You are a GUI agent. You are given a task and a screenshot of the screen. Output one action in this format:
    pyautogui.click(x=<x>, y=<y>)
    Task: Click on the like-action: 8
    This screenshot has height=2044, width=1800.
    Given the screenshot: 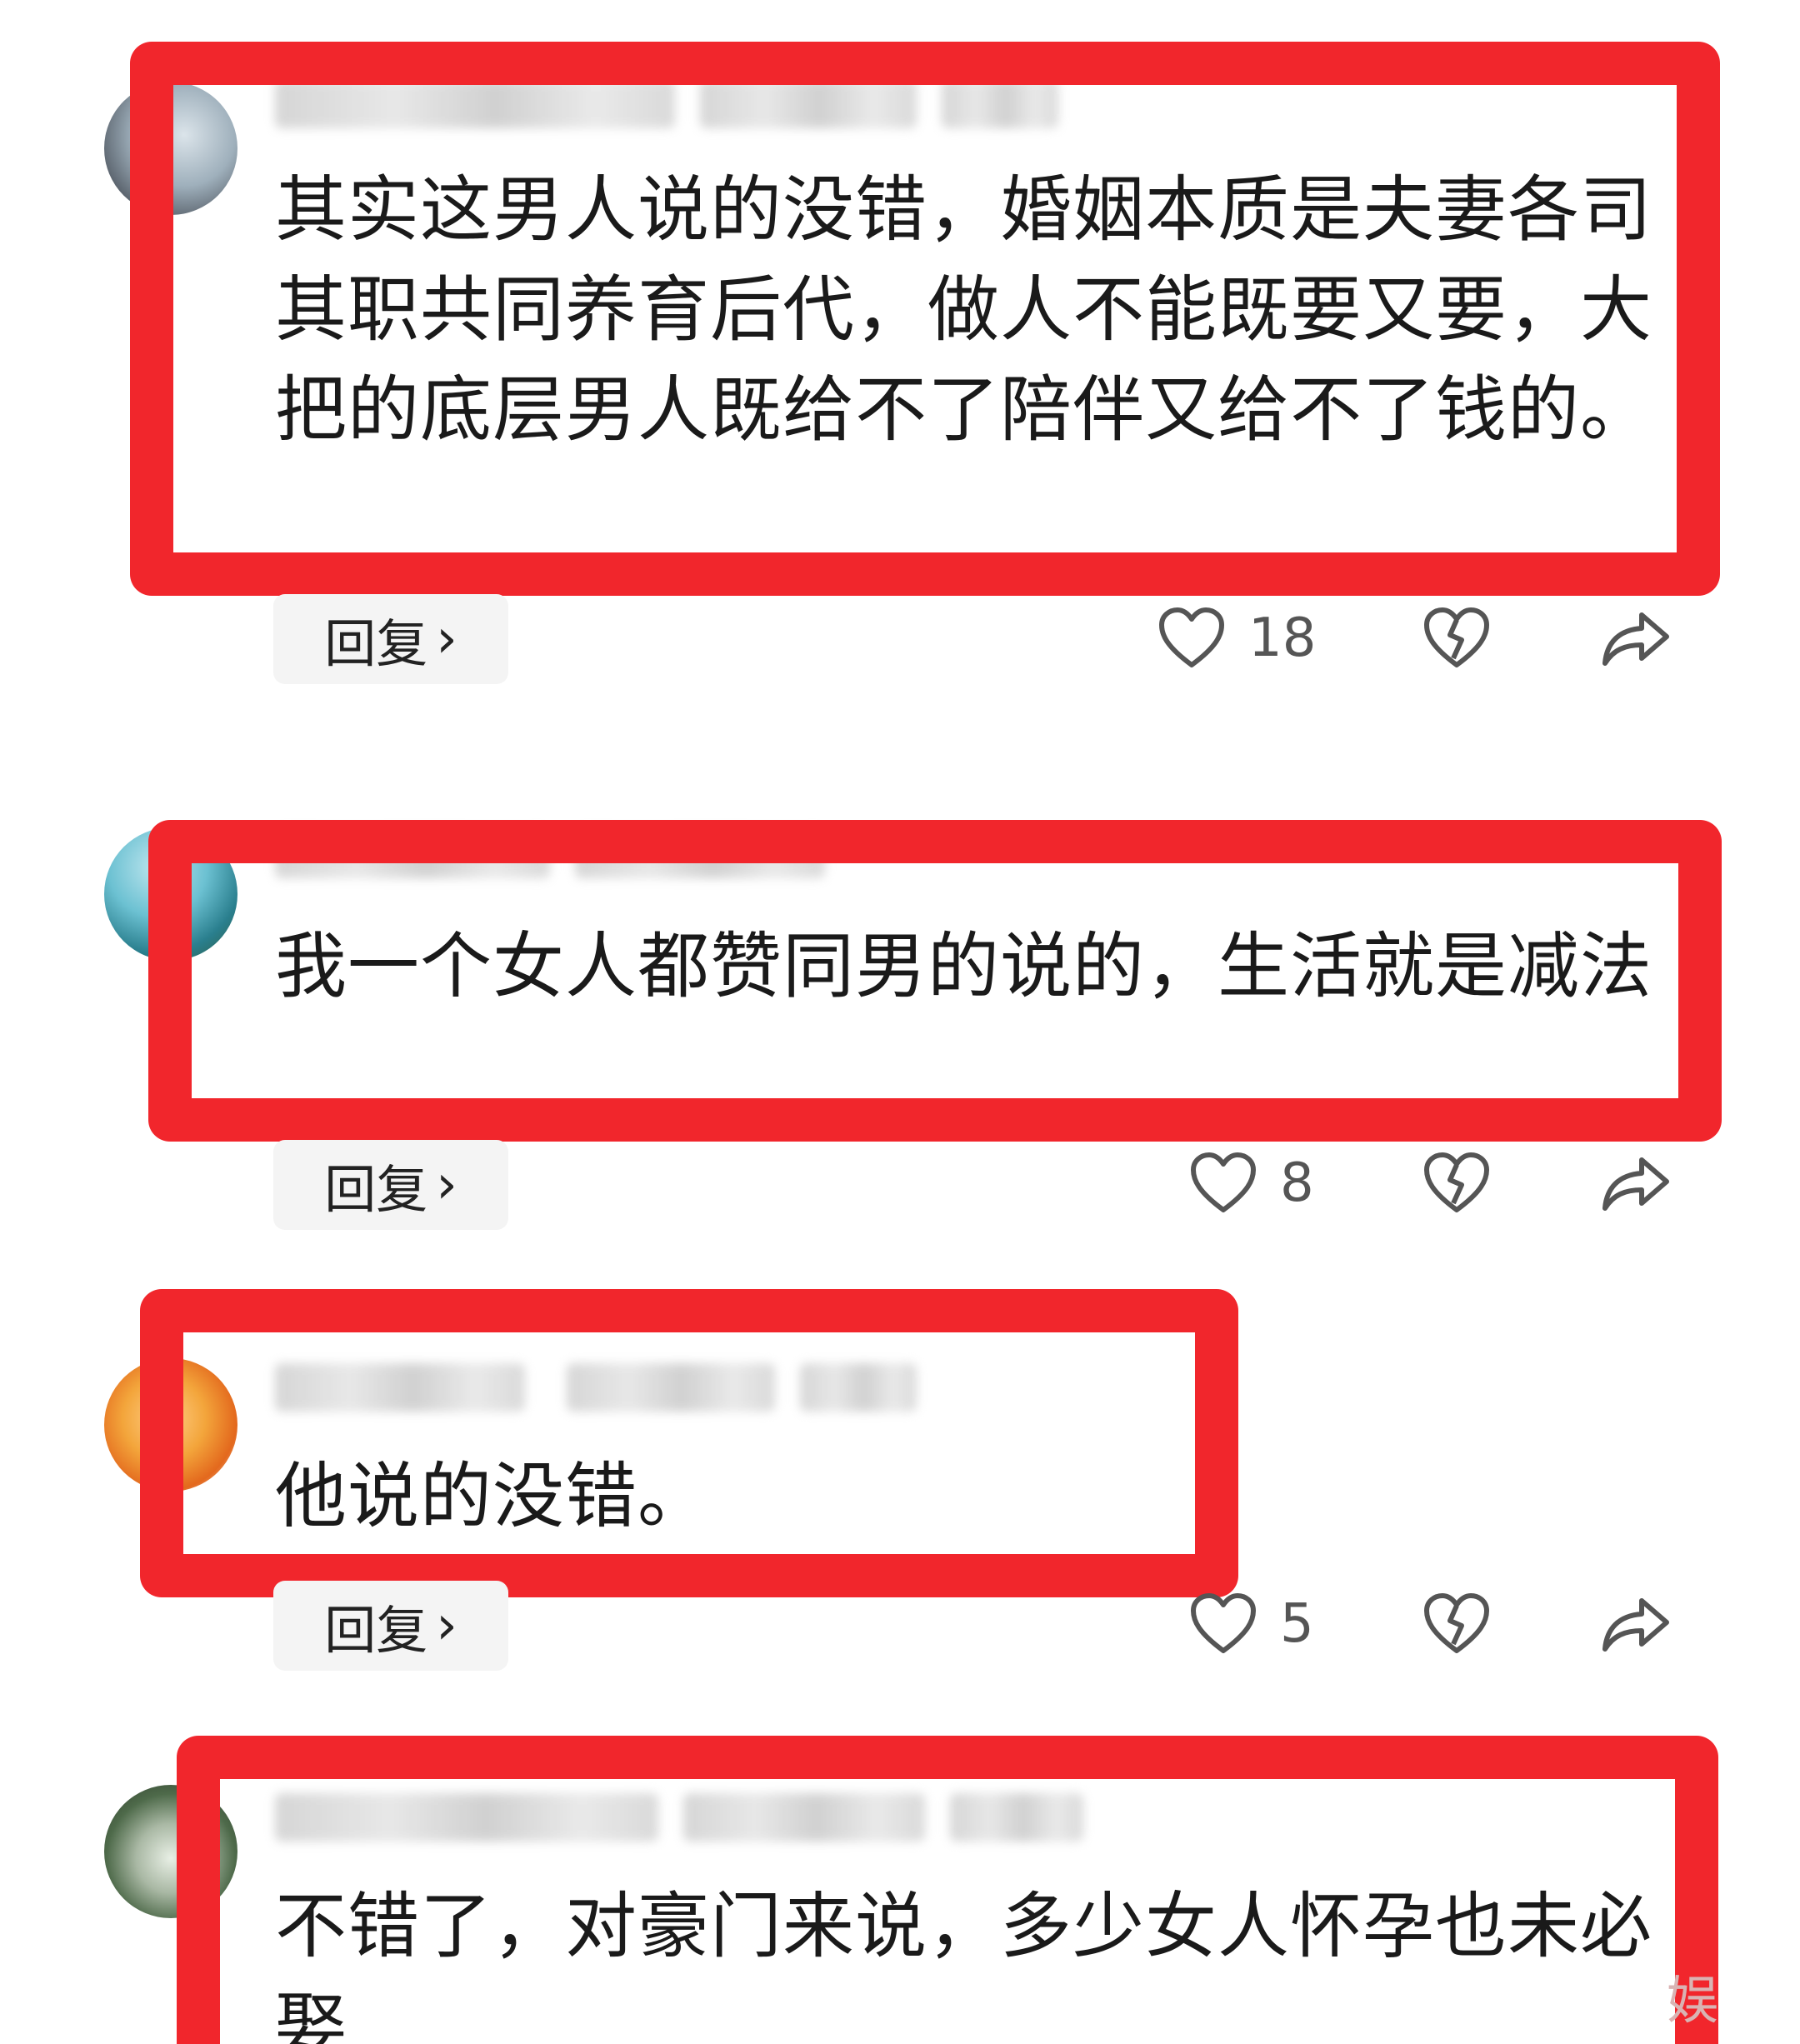 What is the action you would take?
    pyautogui.click(x=1252, y=1184)
    